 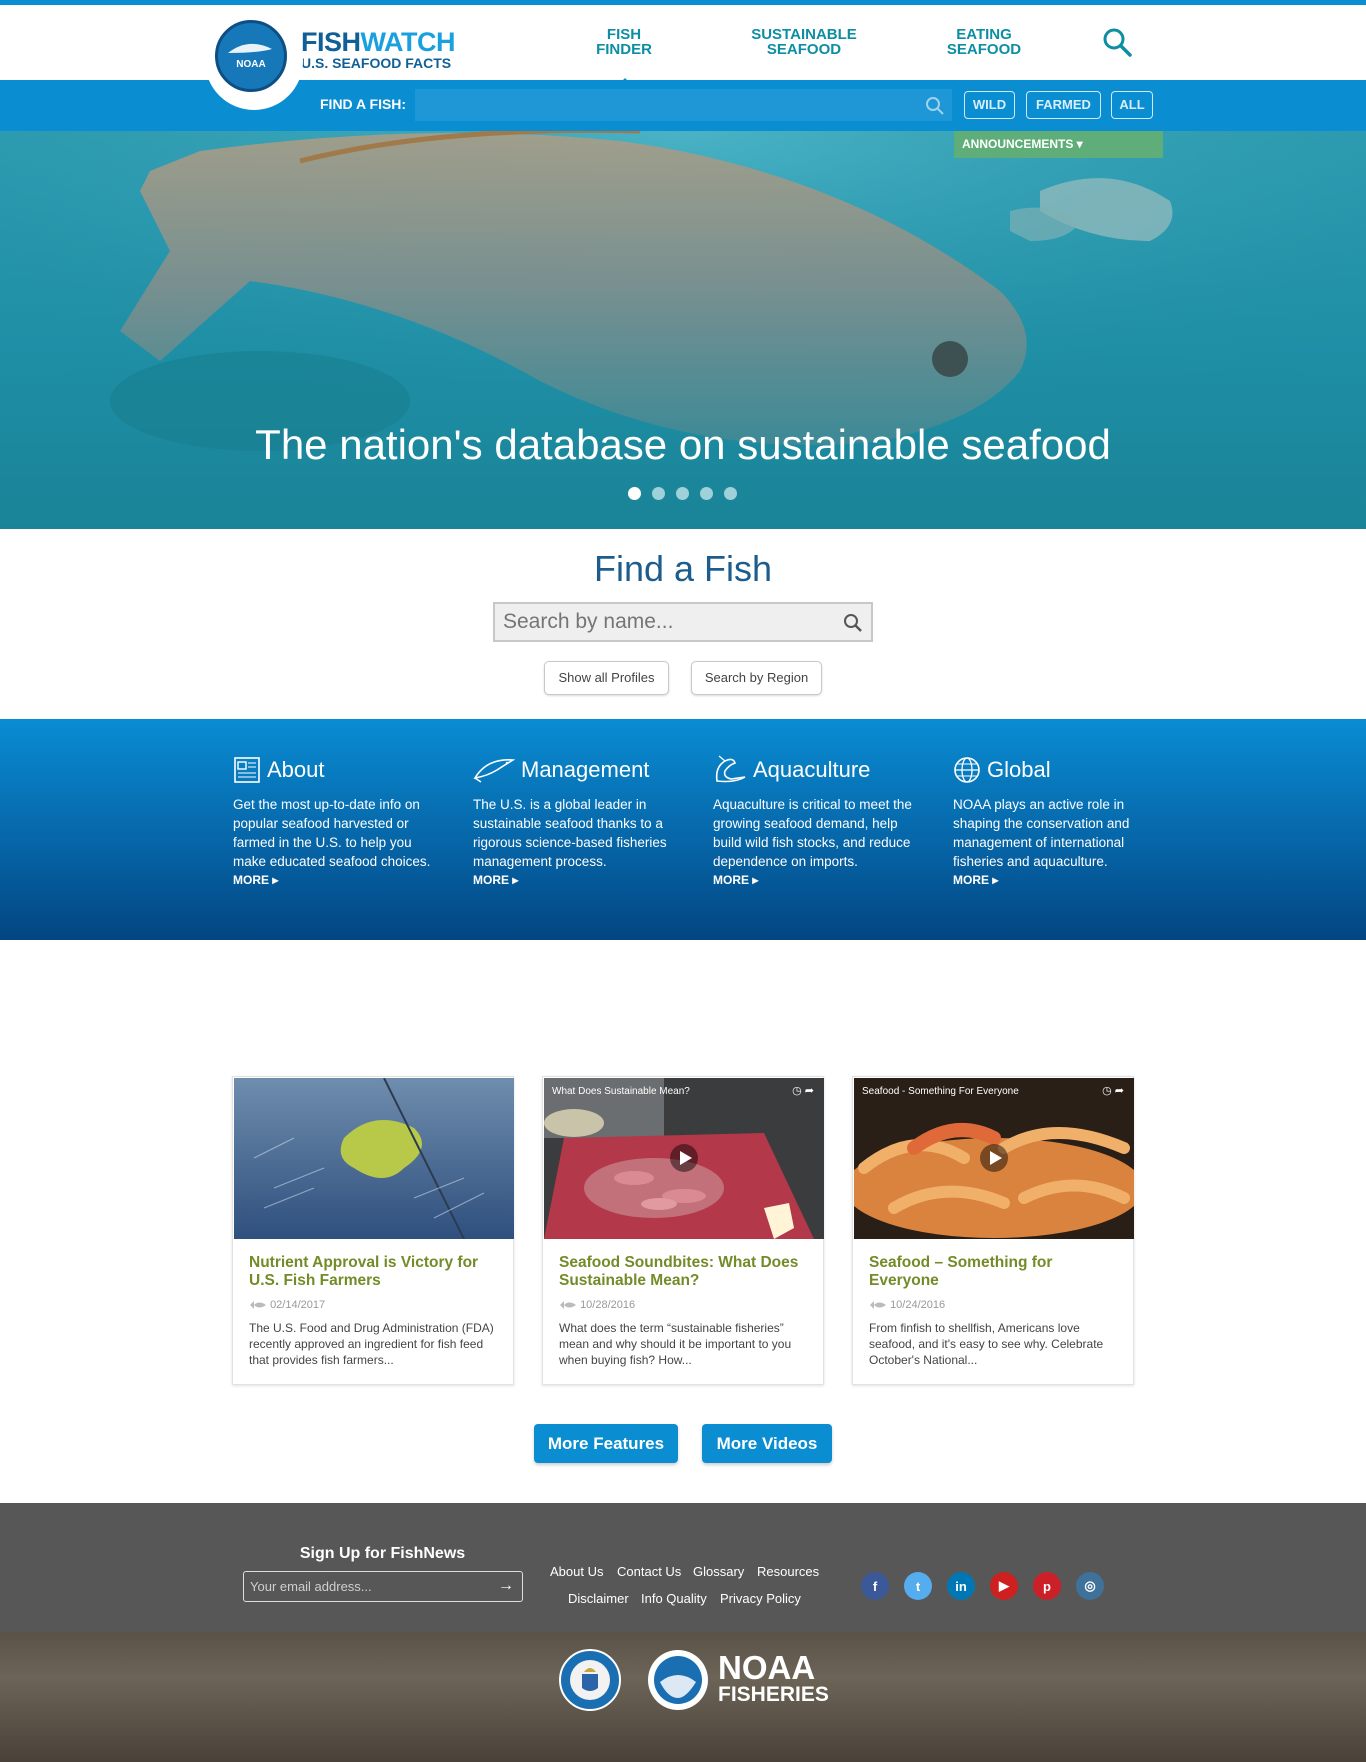 I want to click on video-title-overlay: Seafood - Something For Everyone, so click(x=940, y=1091).